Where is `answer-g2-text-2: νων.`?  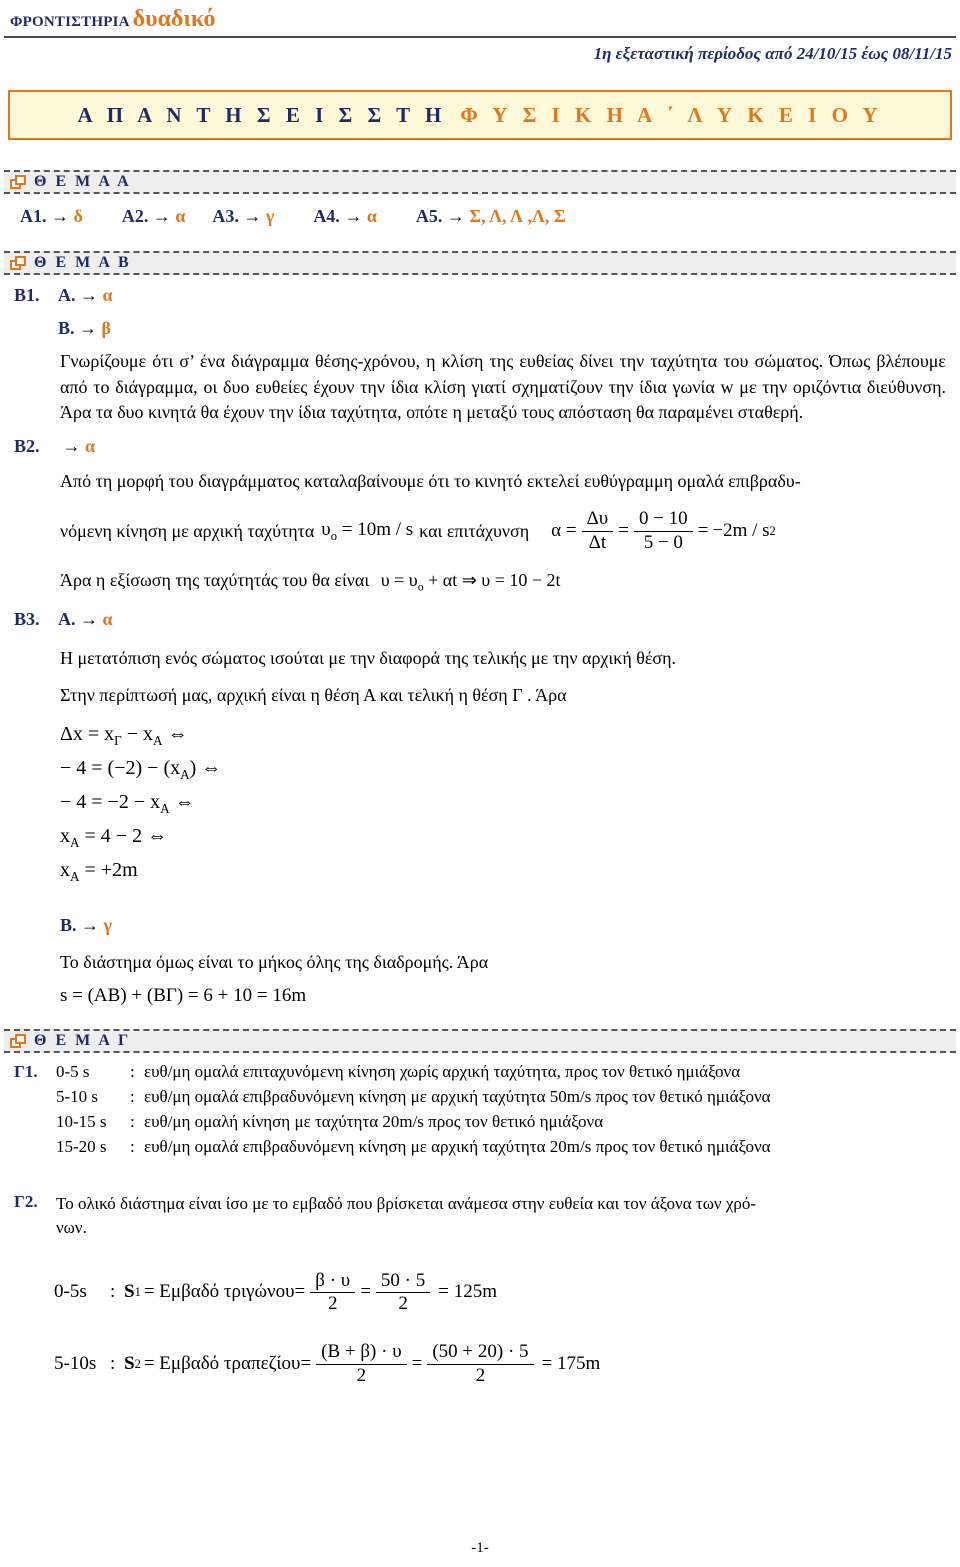 answer-g2-text-2: νων. is located at coordinates (71, 1228).